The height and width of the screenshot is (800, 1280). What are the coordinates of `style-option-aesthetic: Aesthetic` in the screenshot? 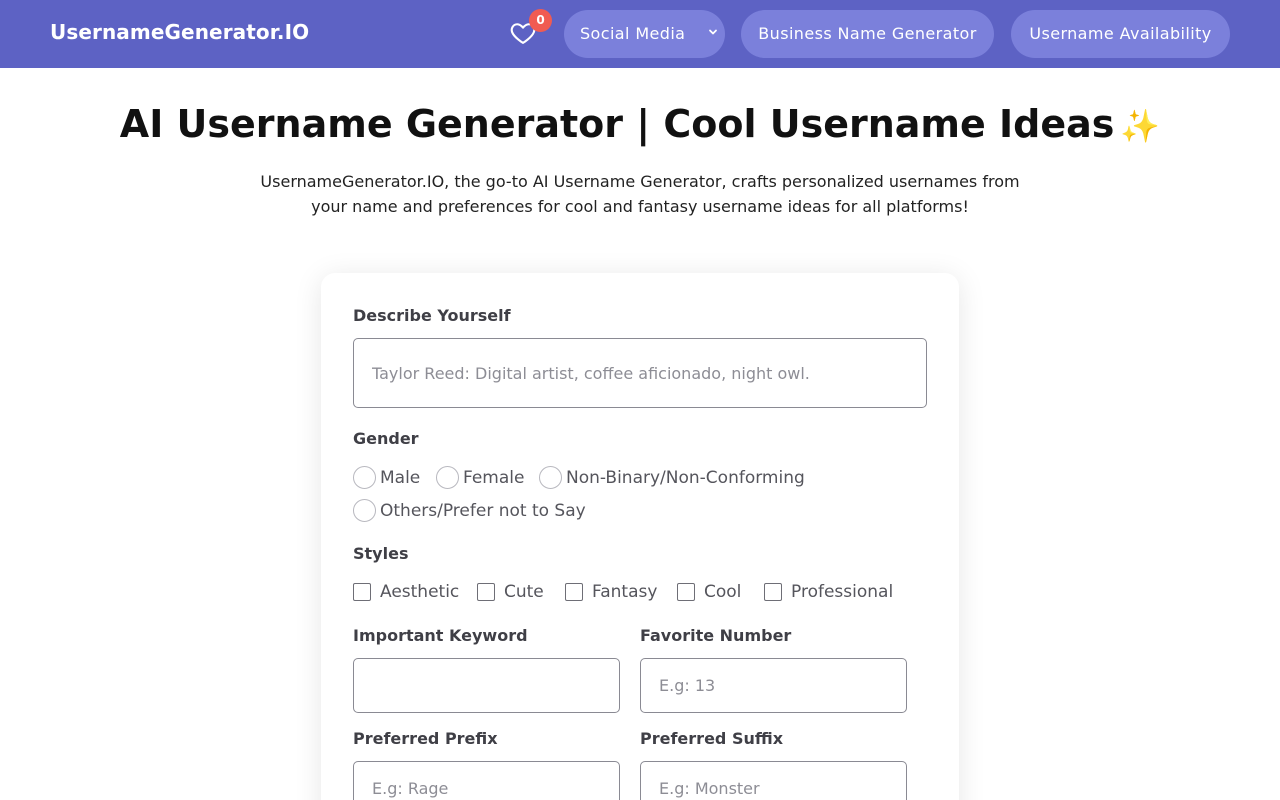 It's located at (406, 592).